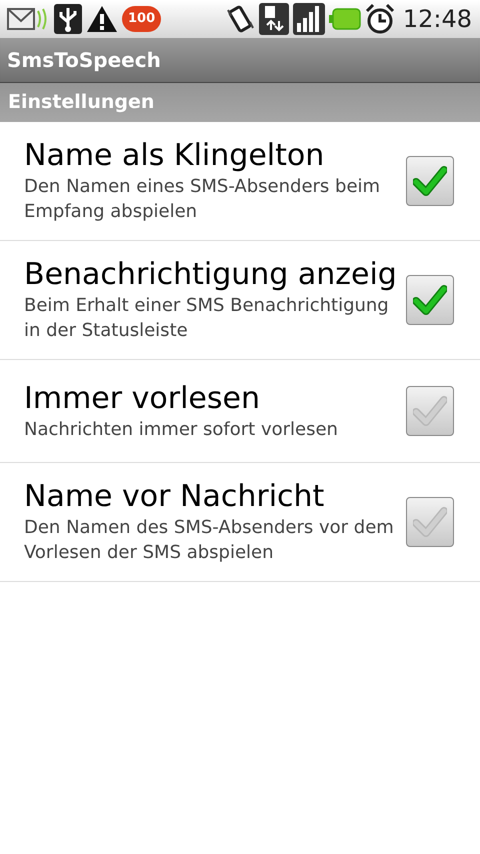  Describe the element at coordinates (84, 60) in the screenshot. I see `app-title: SmsToSpeech` at that location.